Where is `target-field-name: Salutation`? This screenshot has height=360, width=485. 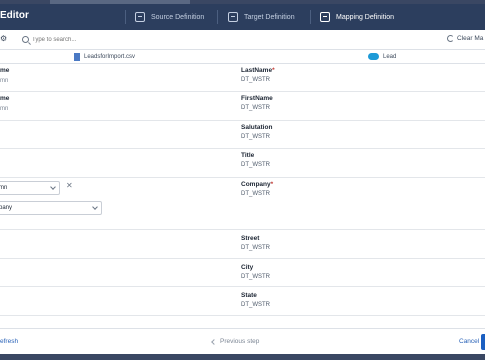
target-field-name: Salutation is located at coordinates (257, 127).